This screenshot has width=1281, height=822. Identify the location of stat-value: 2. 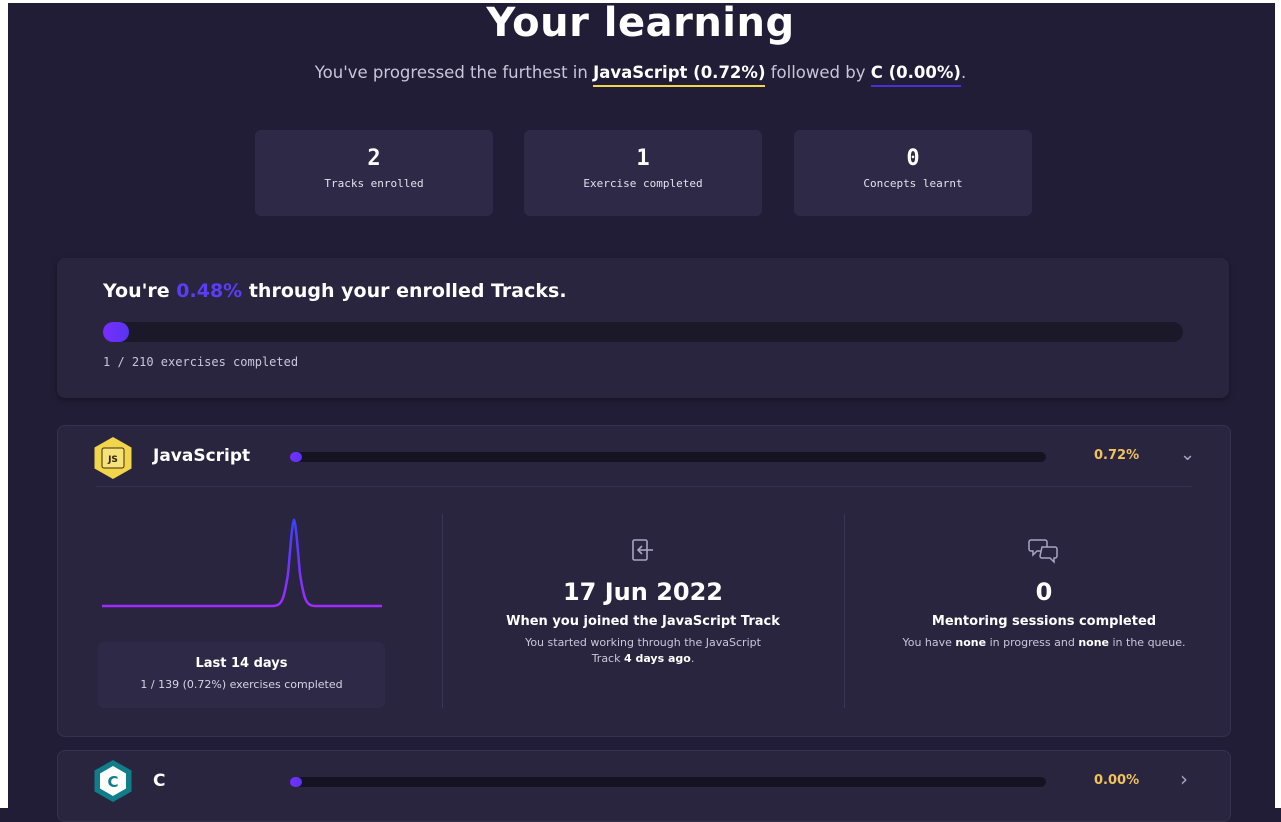
(374, 158).